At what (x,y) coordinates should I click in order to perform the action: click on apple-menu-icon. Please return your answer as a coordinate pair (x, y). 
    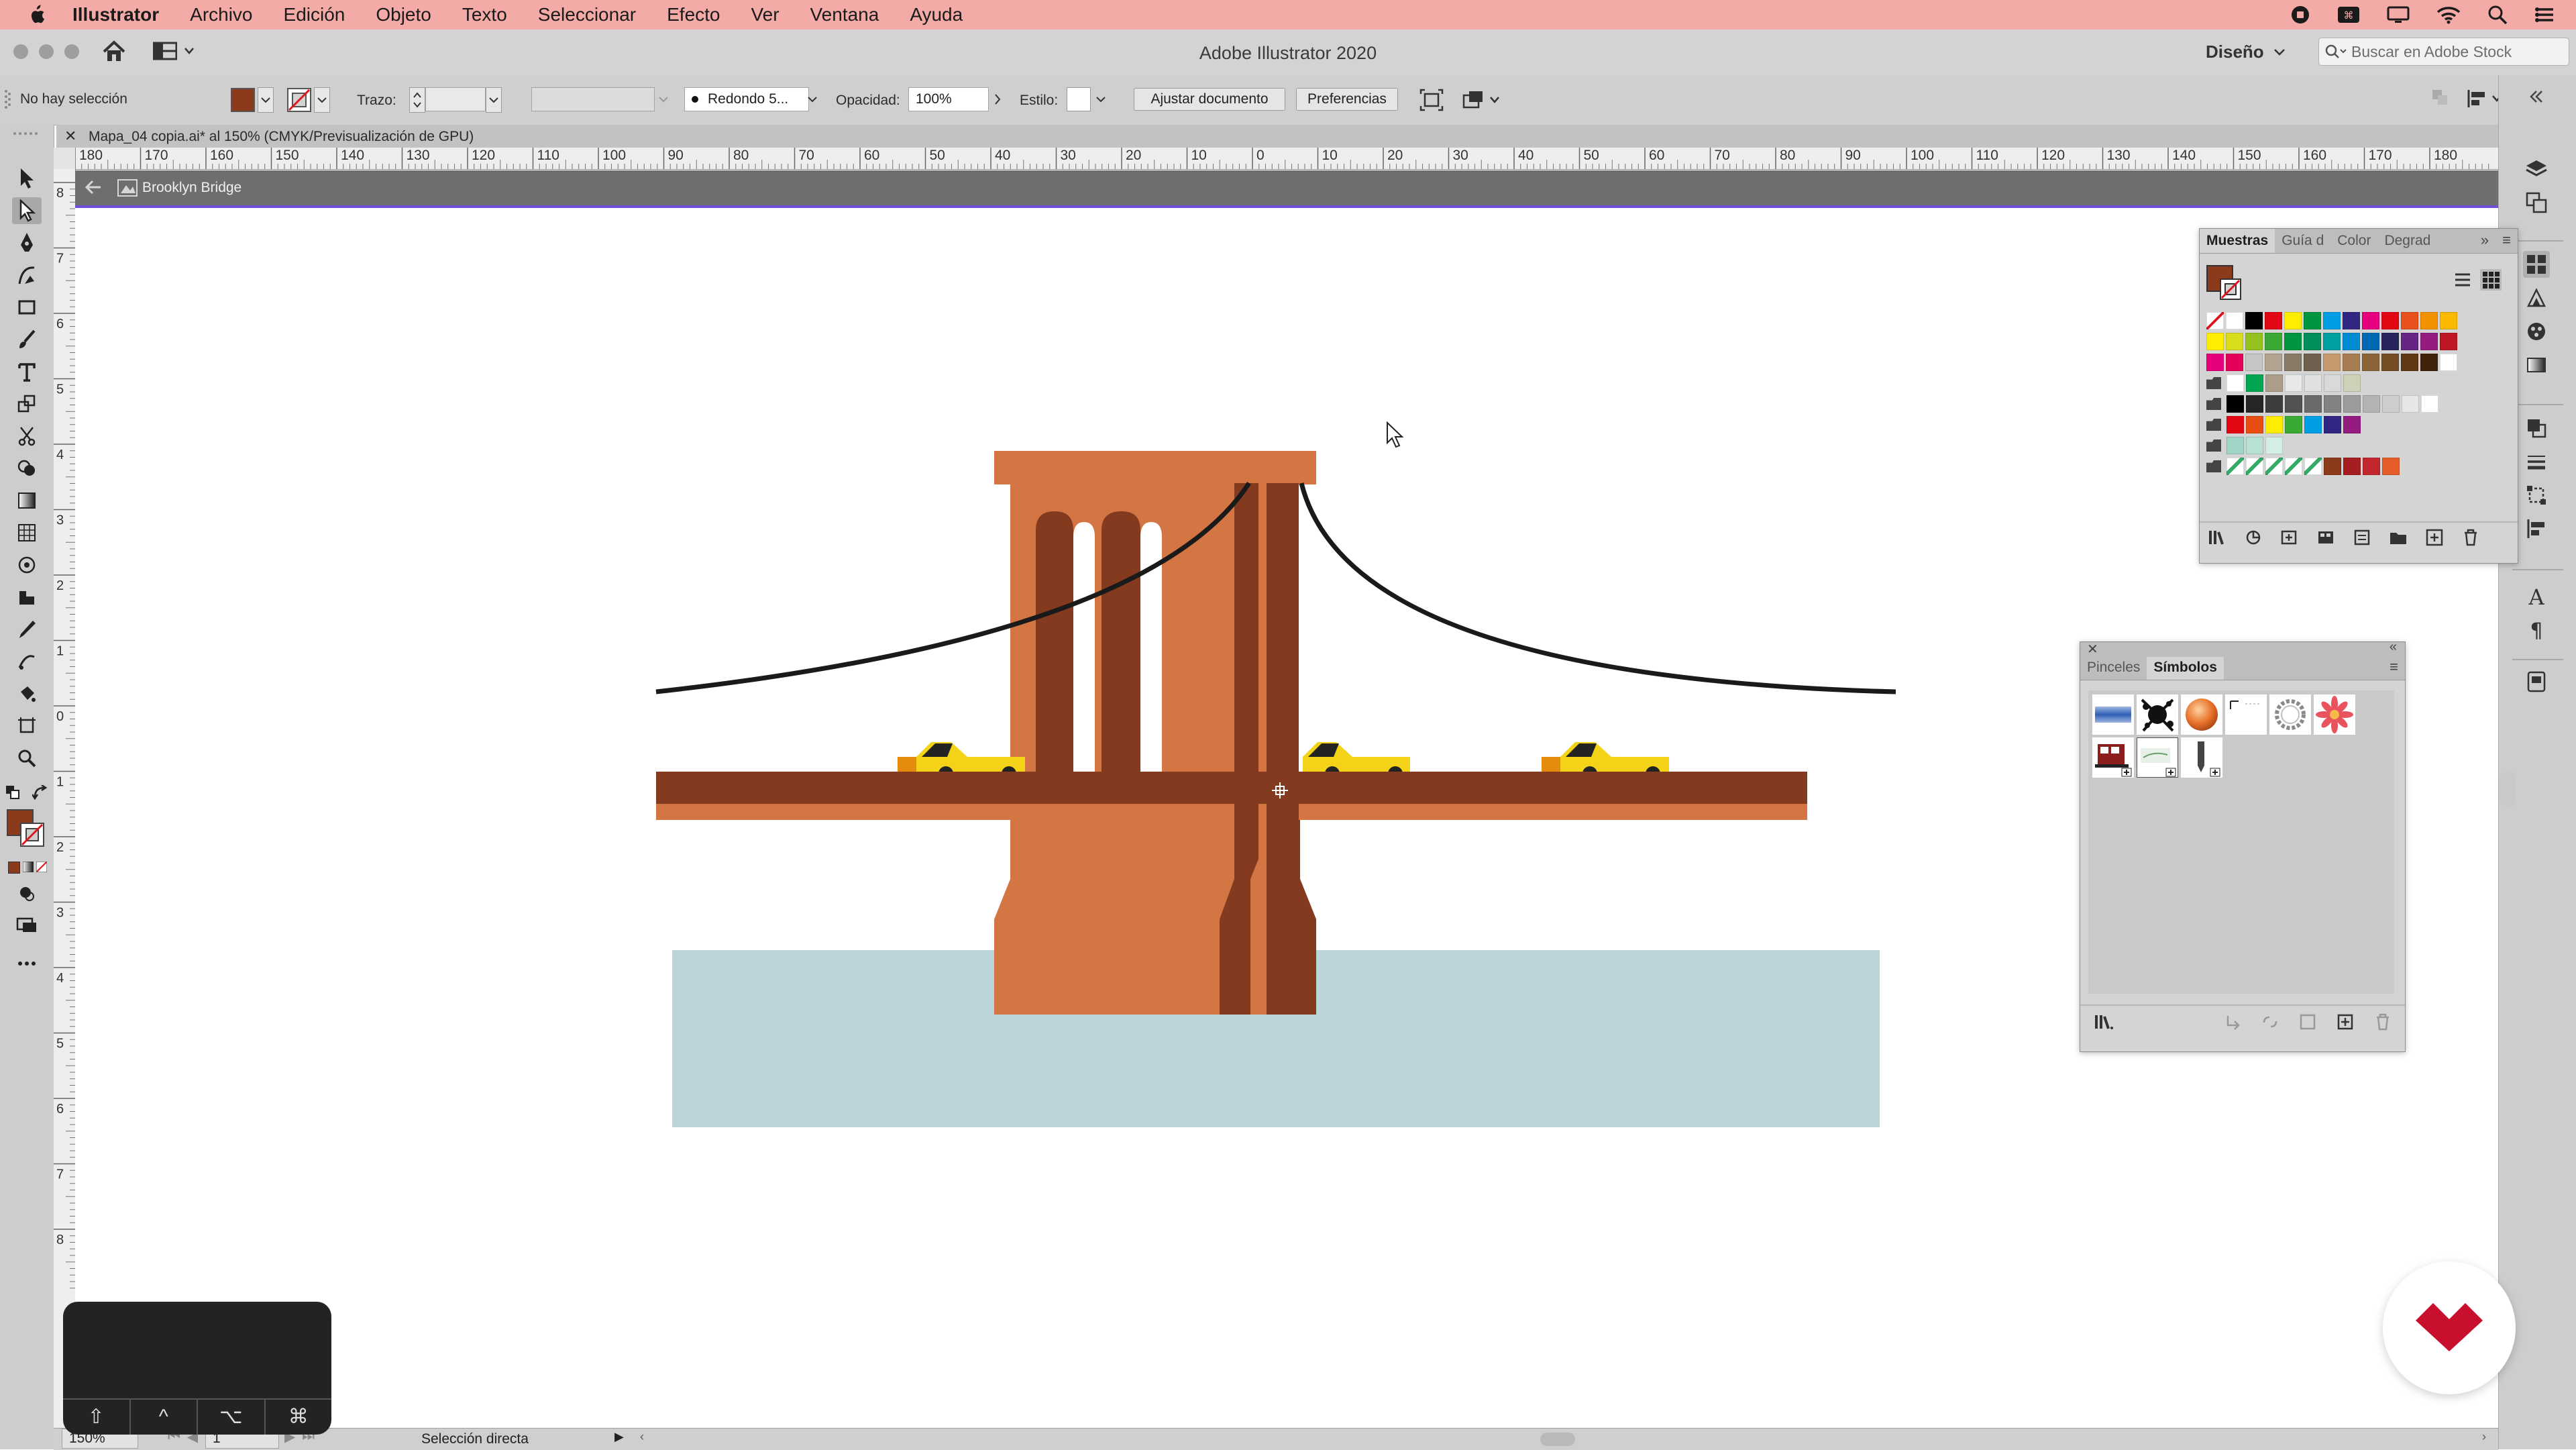
    Looking at the image, I should click on (36, 14).